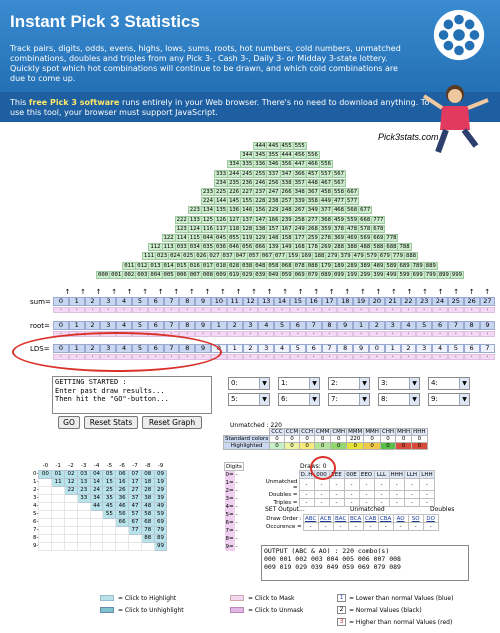 The image size is (500, 633). Describe the element at coordinates (299, 146) in the screenshot. I see `pyramid-cell: 555` at that location.